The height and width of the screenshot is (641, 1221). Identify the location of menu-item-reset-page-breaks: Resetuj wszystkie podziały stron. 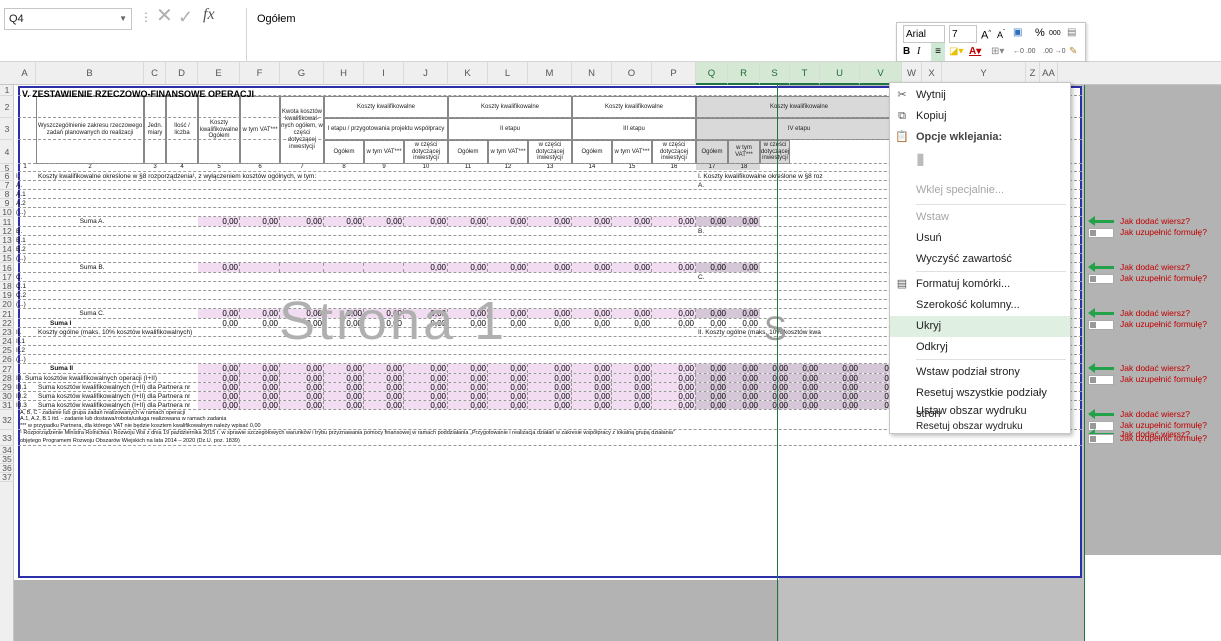
(980, 401).